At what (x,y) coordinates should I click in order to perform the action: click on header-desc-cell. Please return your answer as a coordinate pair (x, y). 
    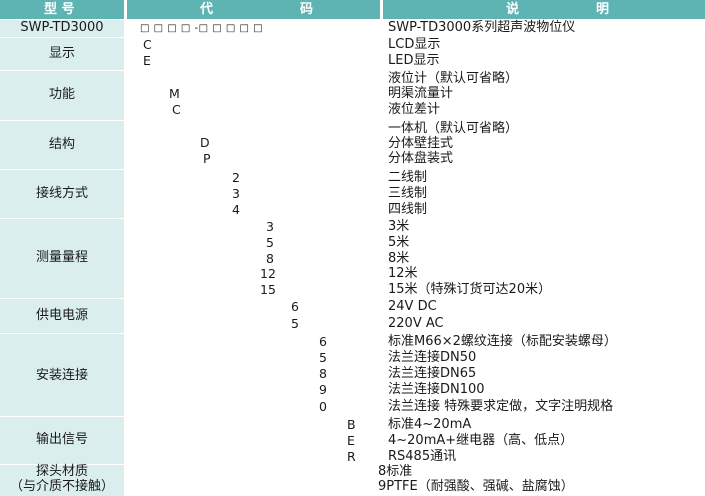
    Looking at the image, I should click on (544, 9).